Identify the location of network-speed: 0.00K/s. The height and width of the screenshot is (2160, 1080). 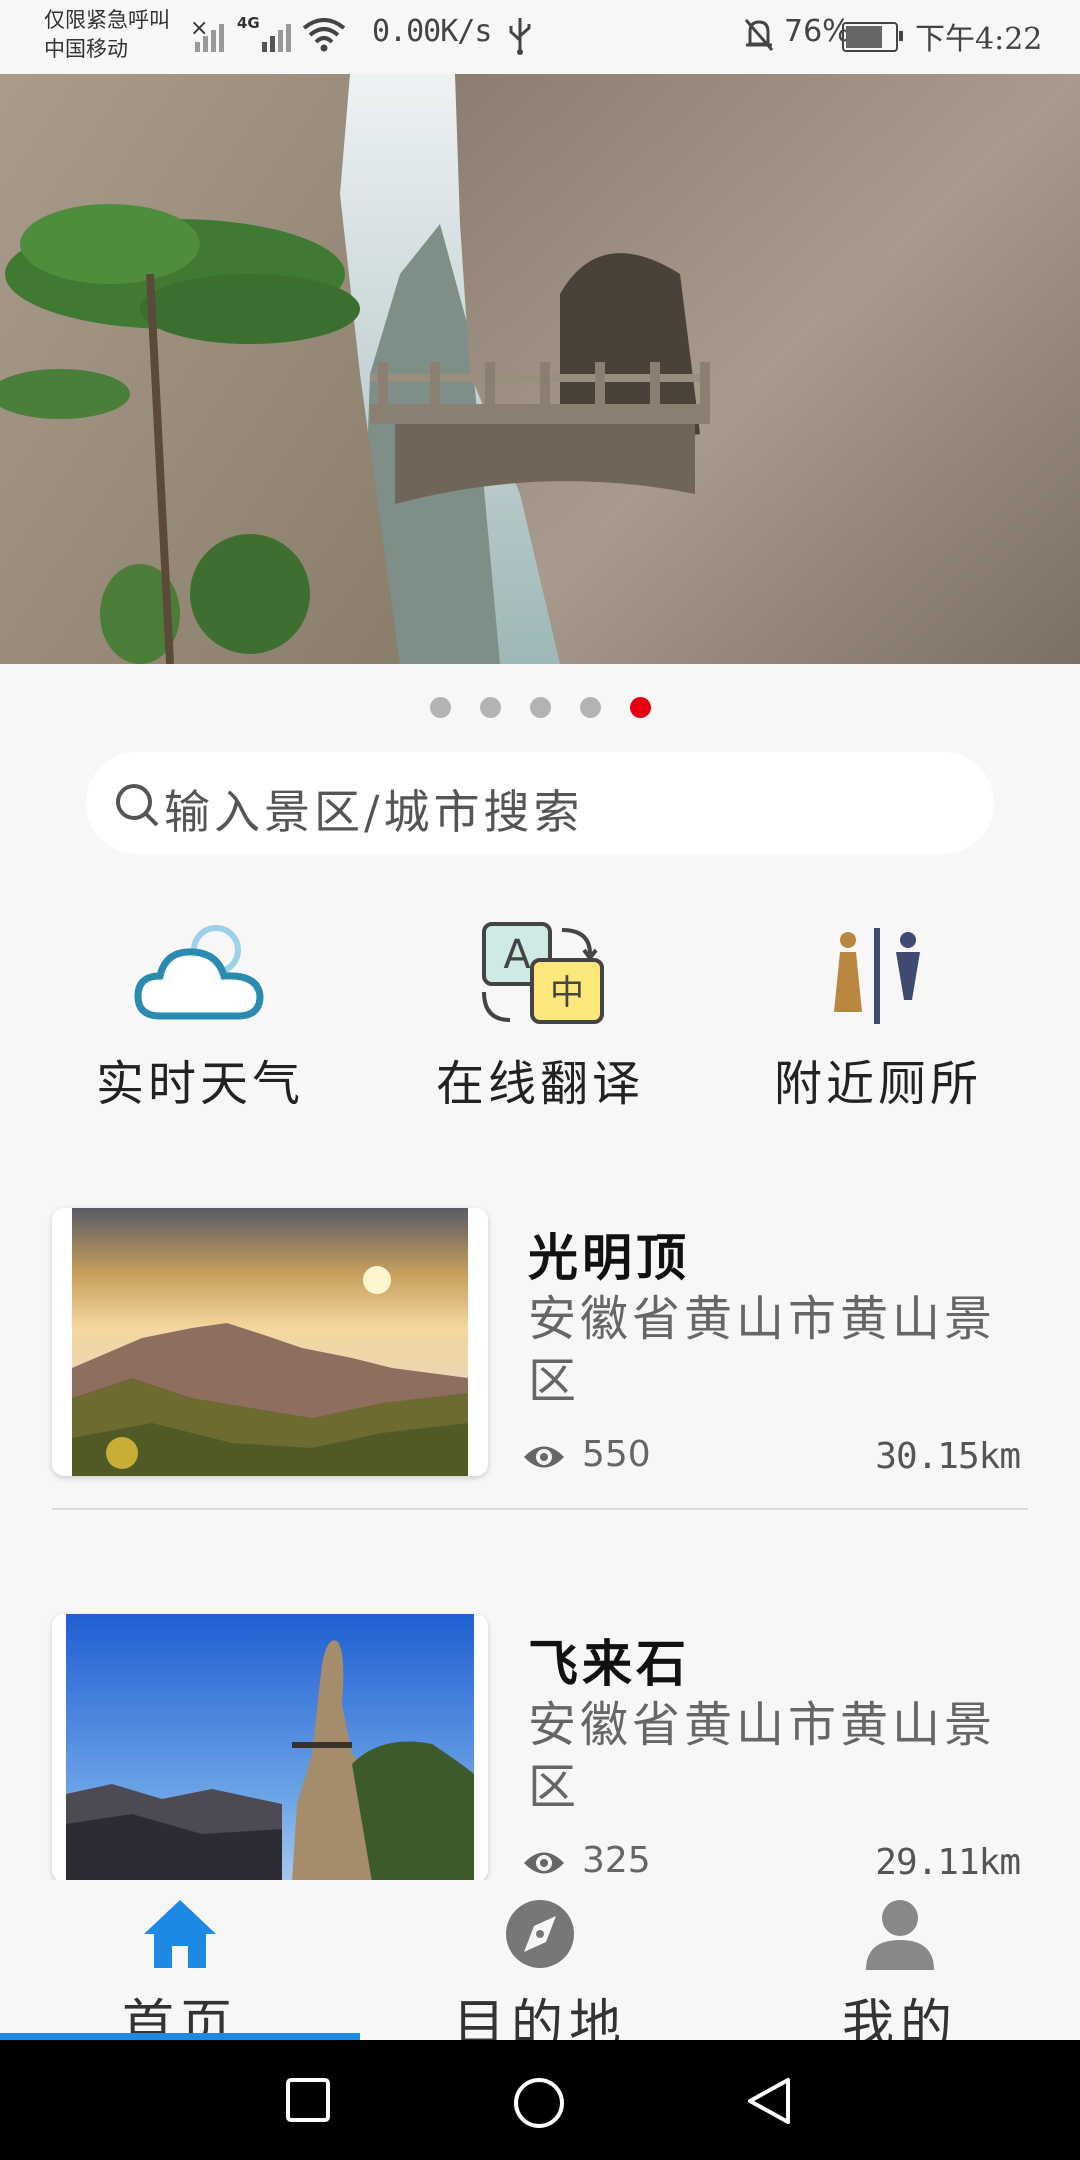
(432, 31).